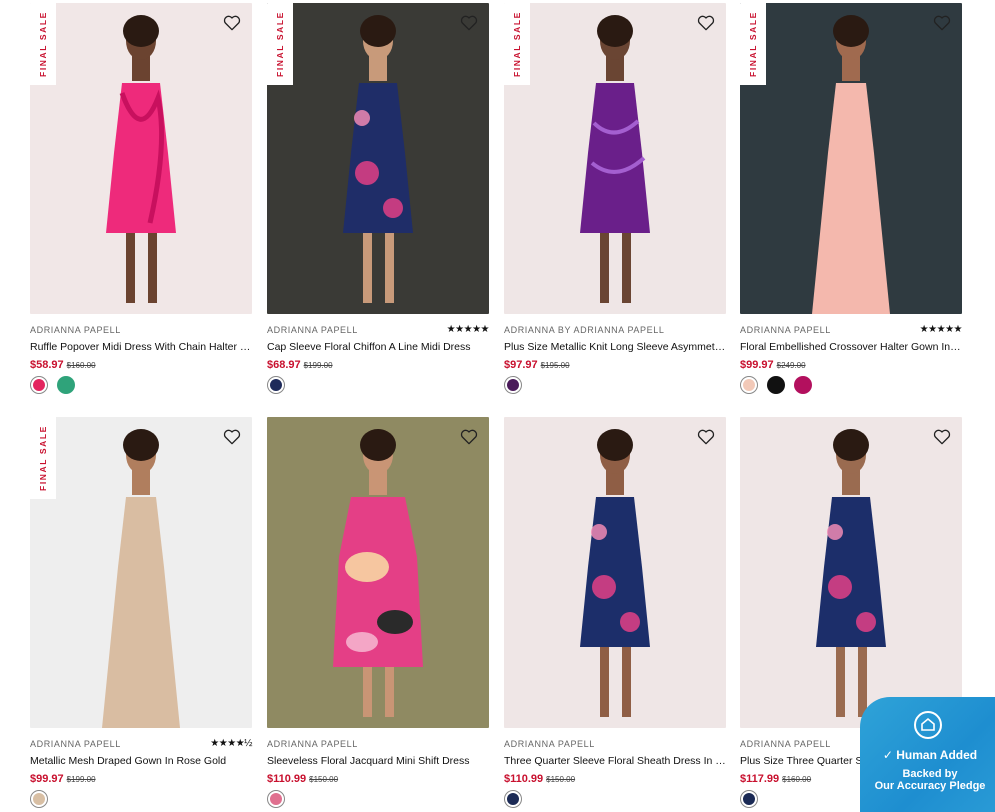 Image resolution: width=995 pixels, height=812 pixels. What do you see at coordinates (284, 365) in the screenshot?
I see `sale-price: $68.97` at bounding box center [284, 365].